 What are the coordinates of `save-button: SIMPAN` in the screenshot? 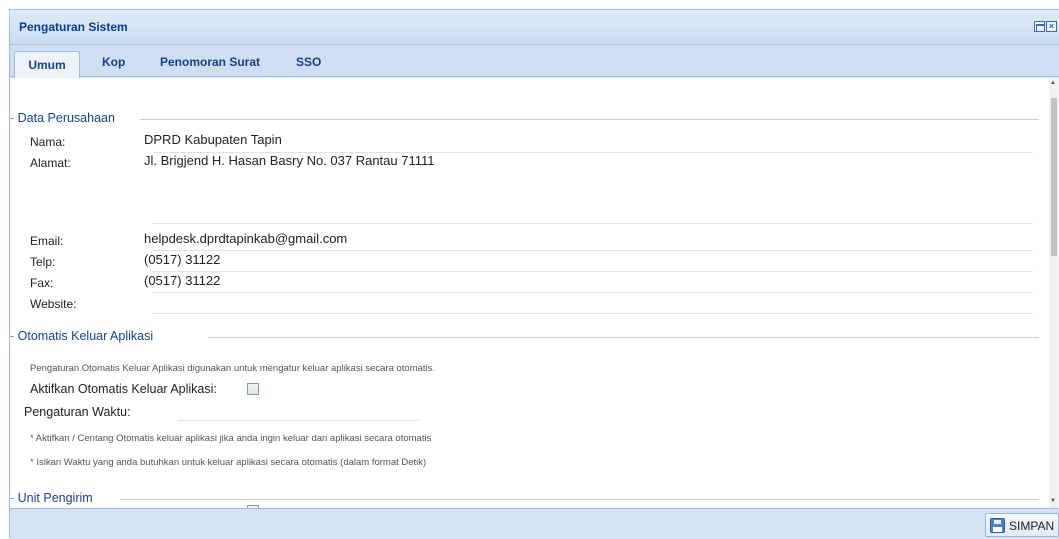 It's located at (1022, 525).